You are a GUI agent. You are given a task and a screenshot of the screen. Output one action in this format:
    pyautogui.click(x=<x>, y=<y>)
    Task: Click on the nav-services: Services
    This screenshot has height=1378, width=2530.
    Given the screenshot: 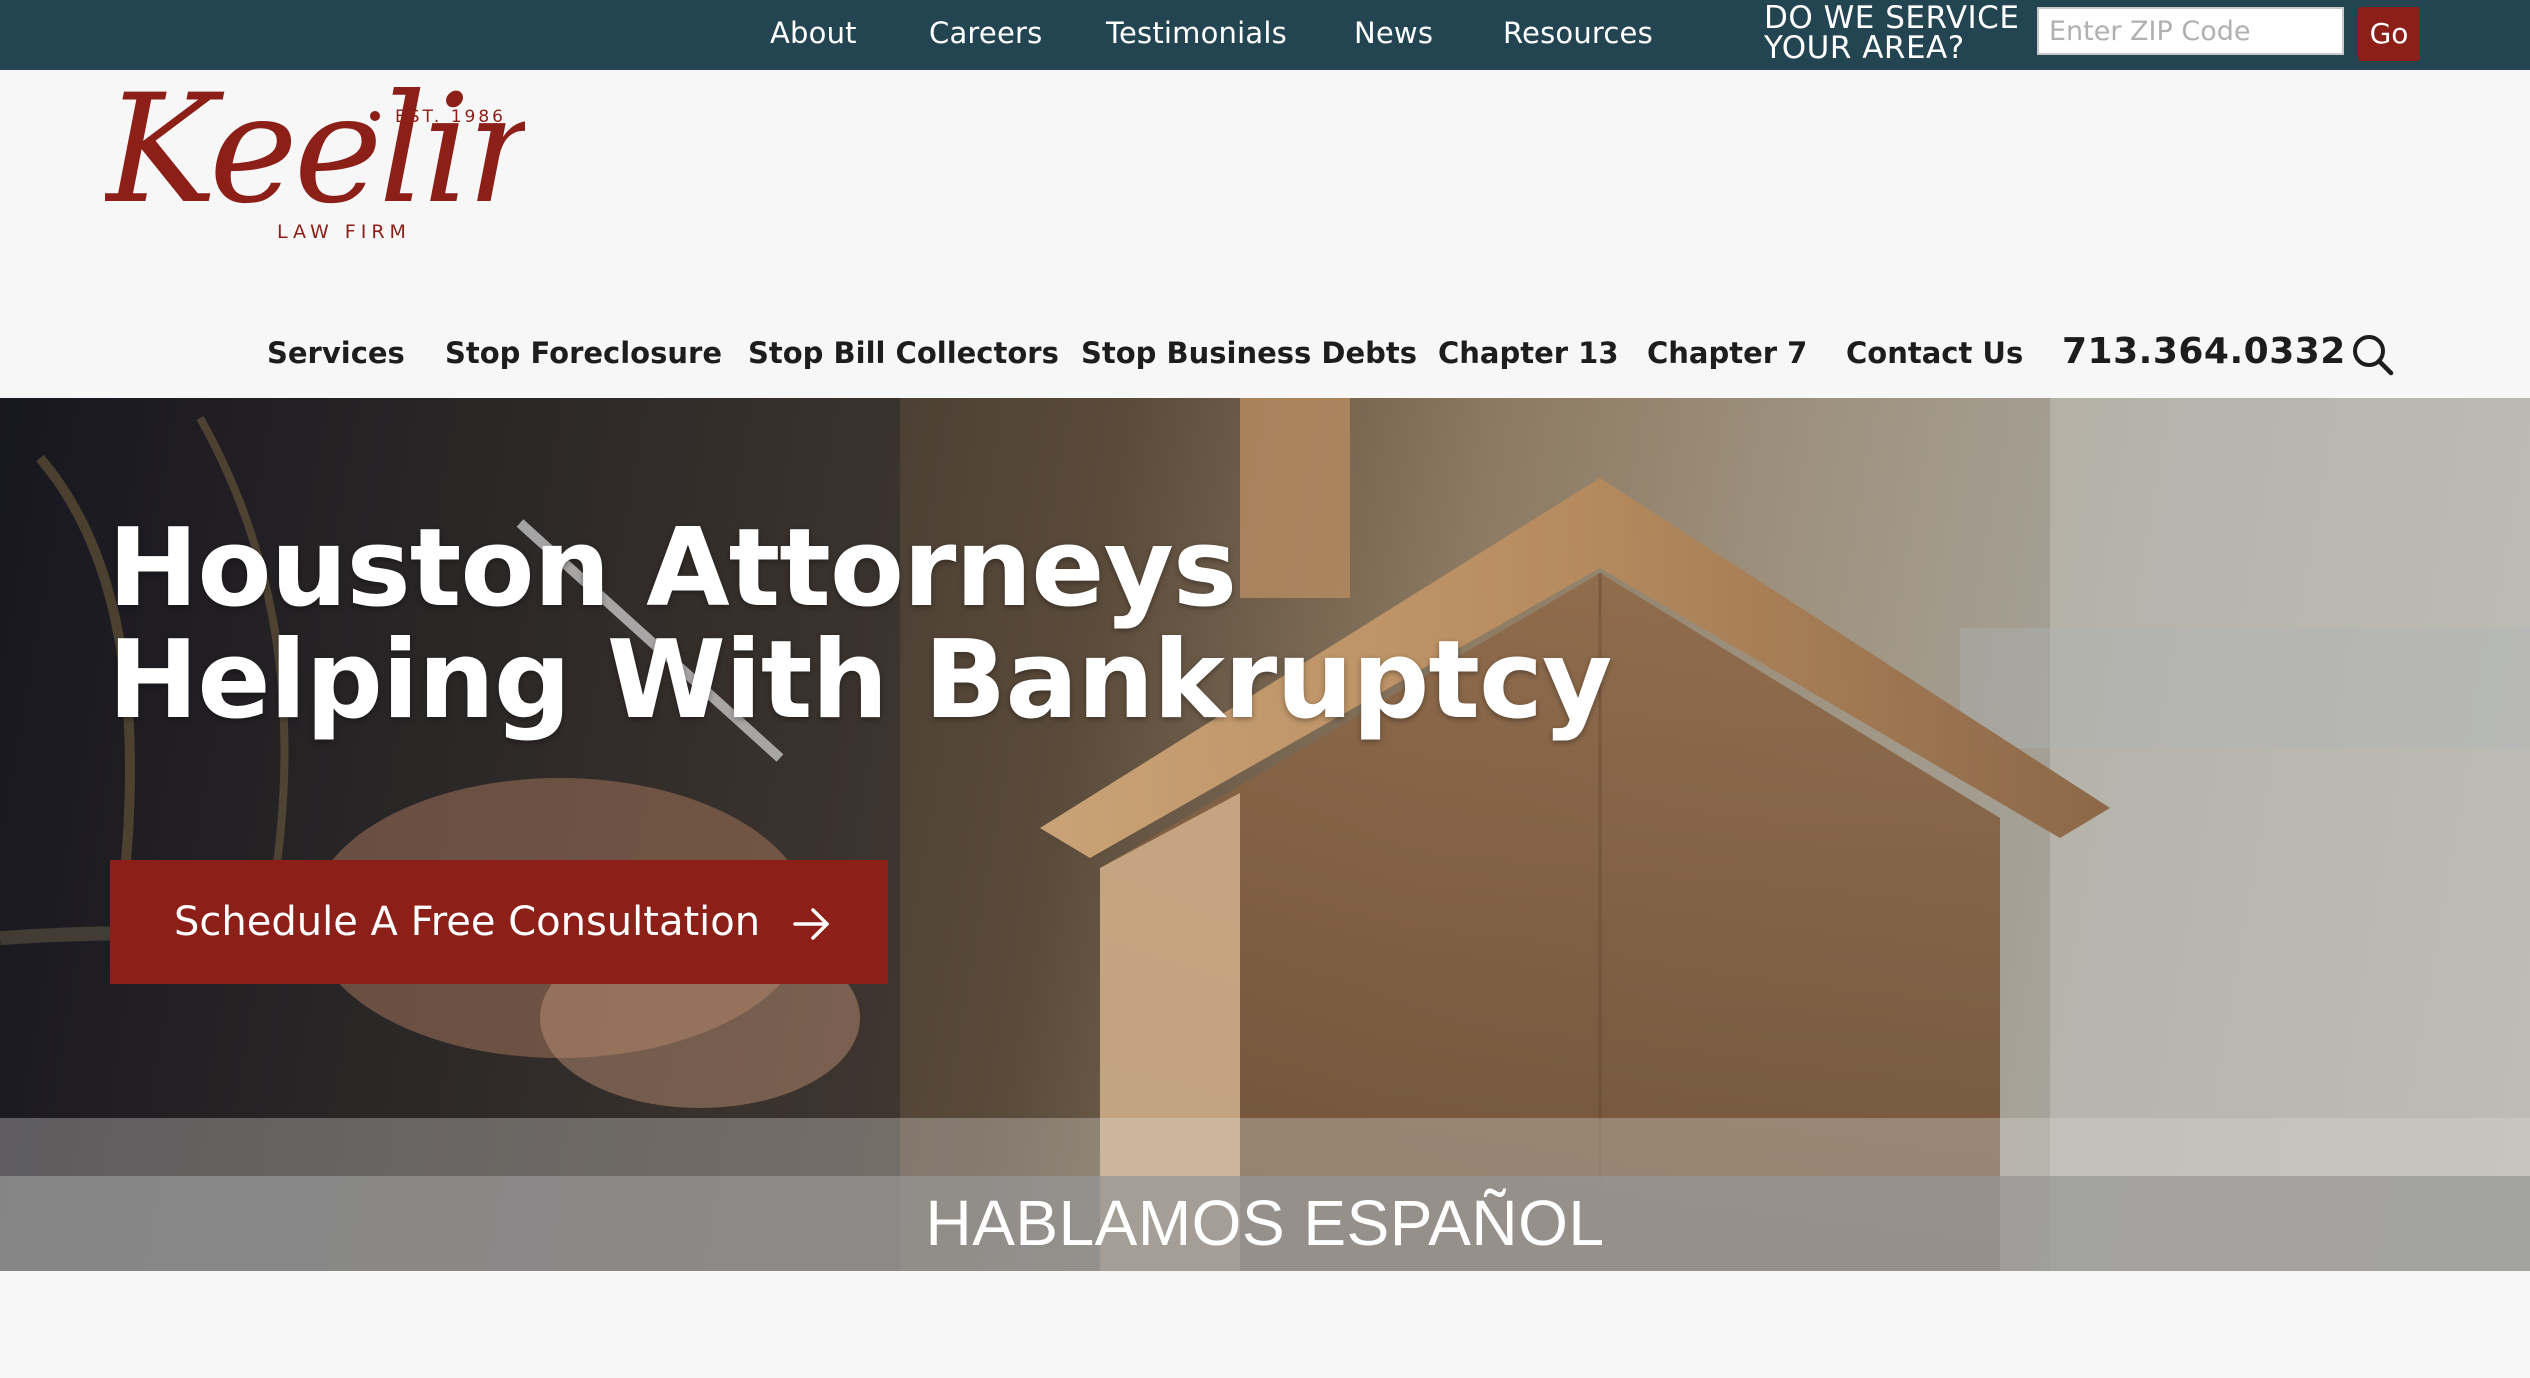 What is the action you would take?
    pyautogui.click(x=336, y=353)
    